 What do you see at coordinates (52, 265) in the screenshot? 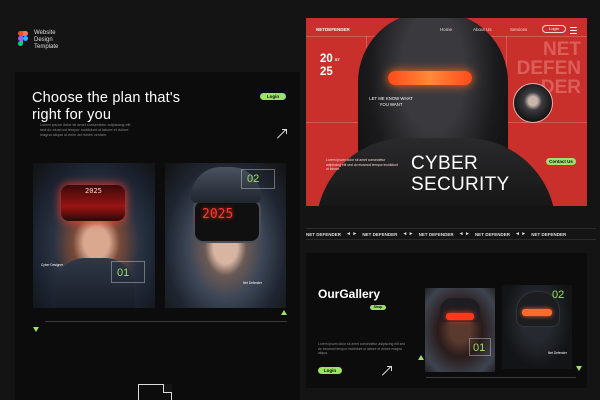
I see `card-caption: Cyber Designer` at bounding box center [52, 265].